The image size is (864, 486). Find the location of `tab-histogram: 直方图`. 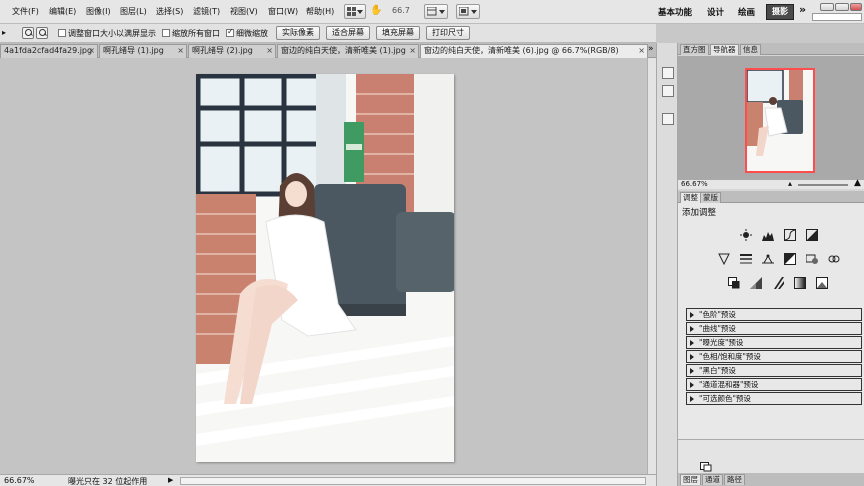

tab-histogram: 直方图 is located at coordinates (694, 49).